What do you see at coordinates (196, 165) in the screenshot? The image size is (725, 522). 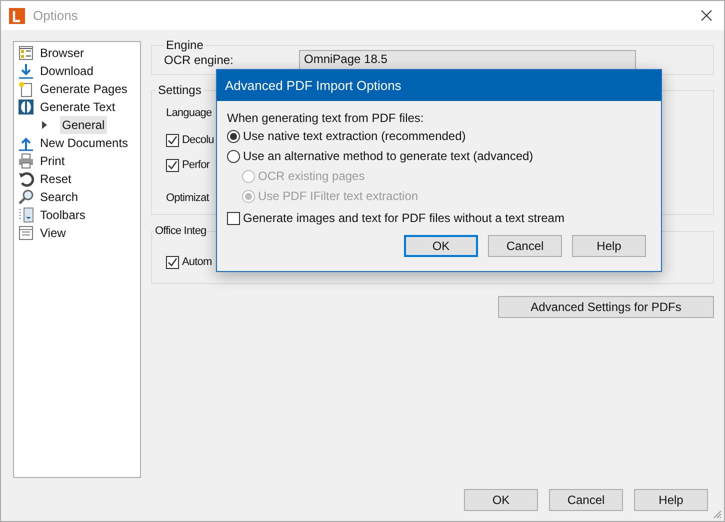 I see `checkbox-label: Perfor` at bounding box center [196, 165].